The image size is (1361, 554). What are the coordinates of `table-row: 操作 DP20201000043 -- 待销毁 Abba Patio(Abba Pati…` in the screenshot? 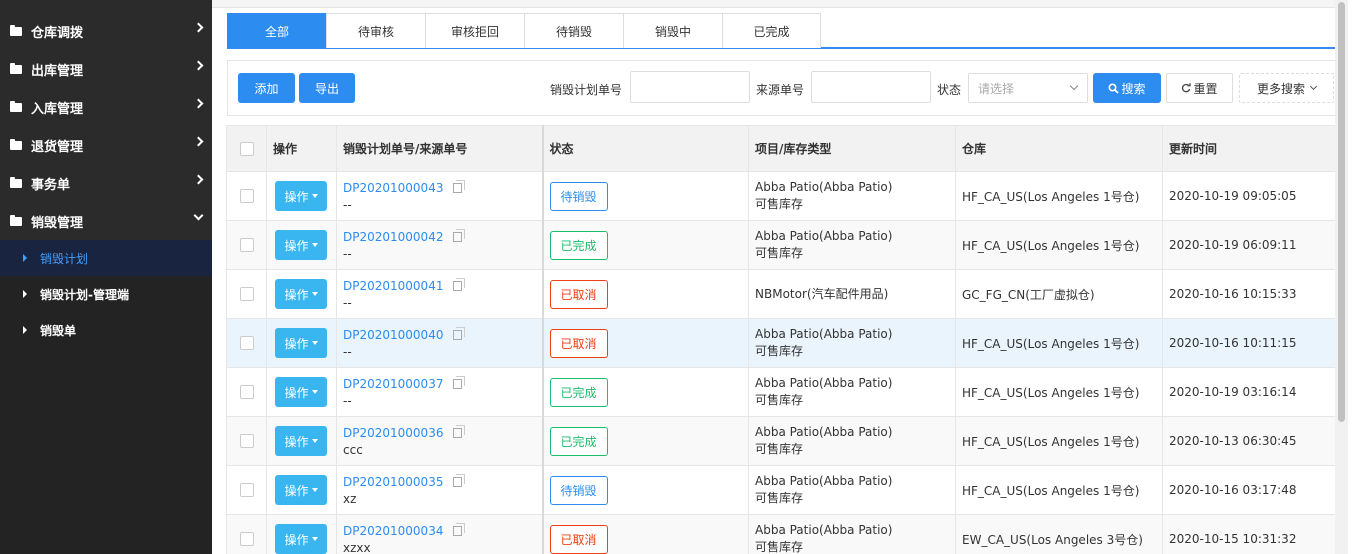 It's located at (785, 196).